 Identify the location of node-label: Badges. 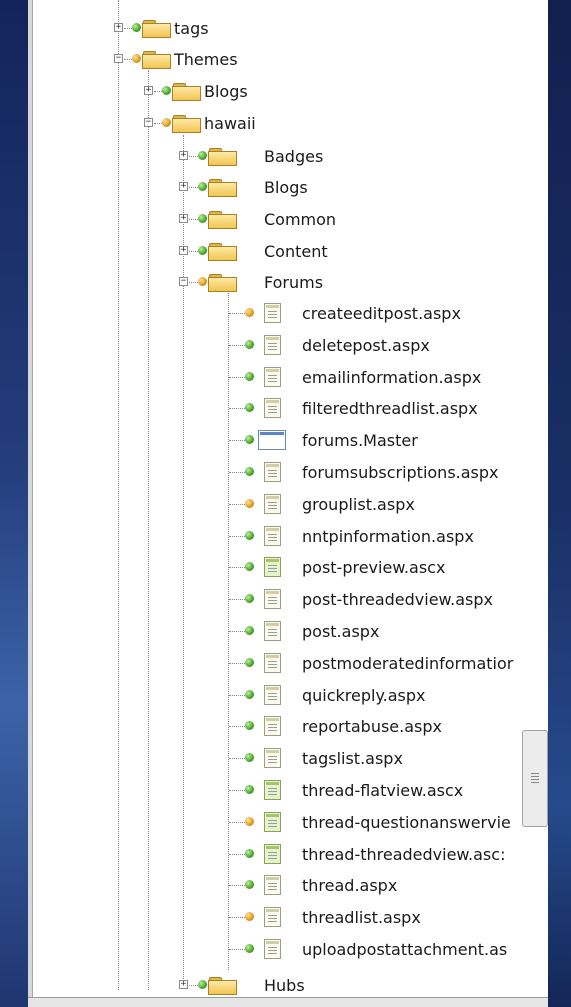
(294, 156).